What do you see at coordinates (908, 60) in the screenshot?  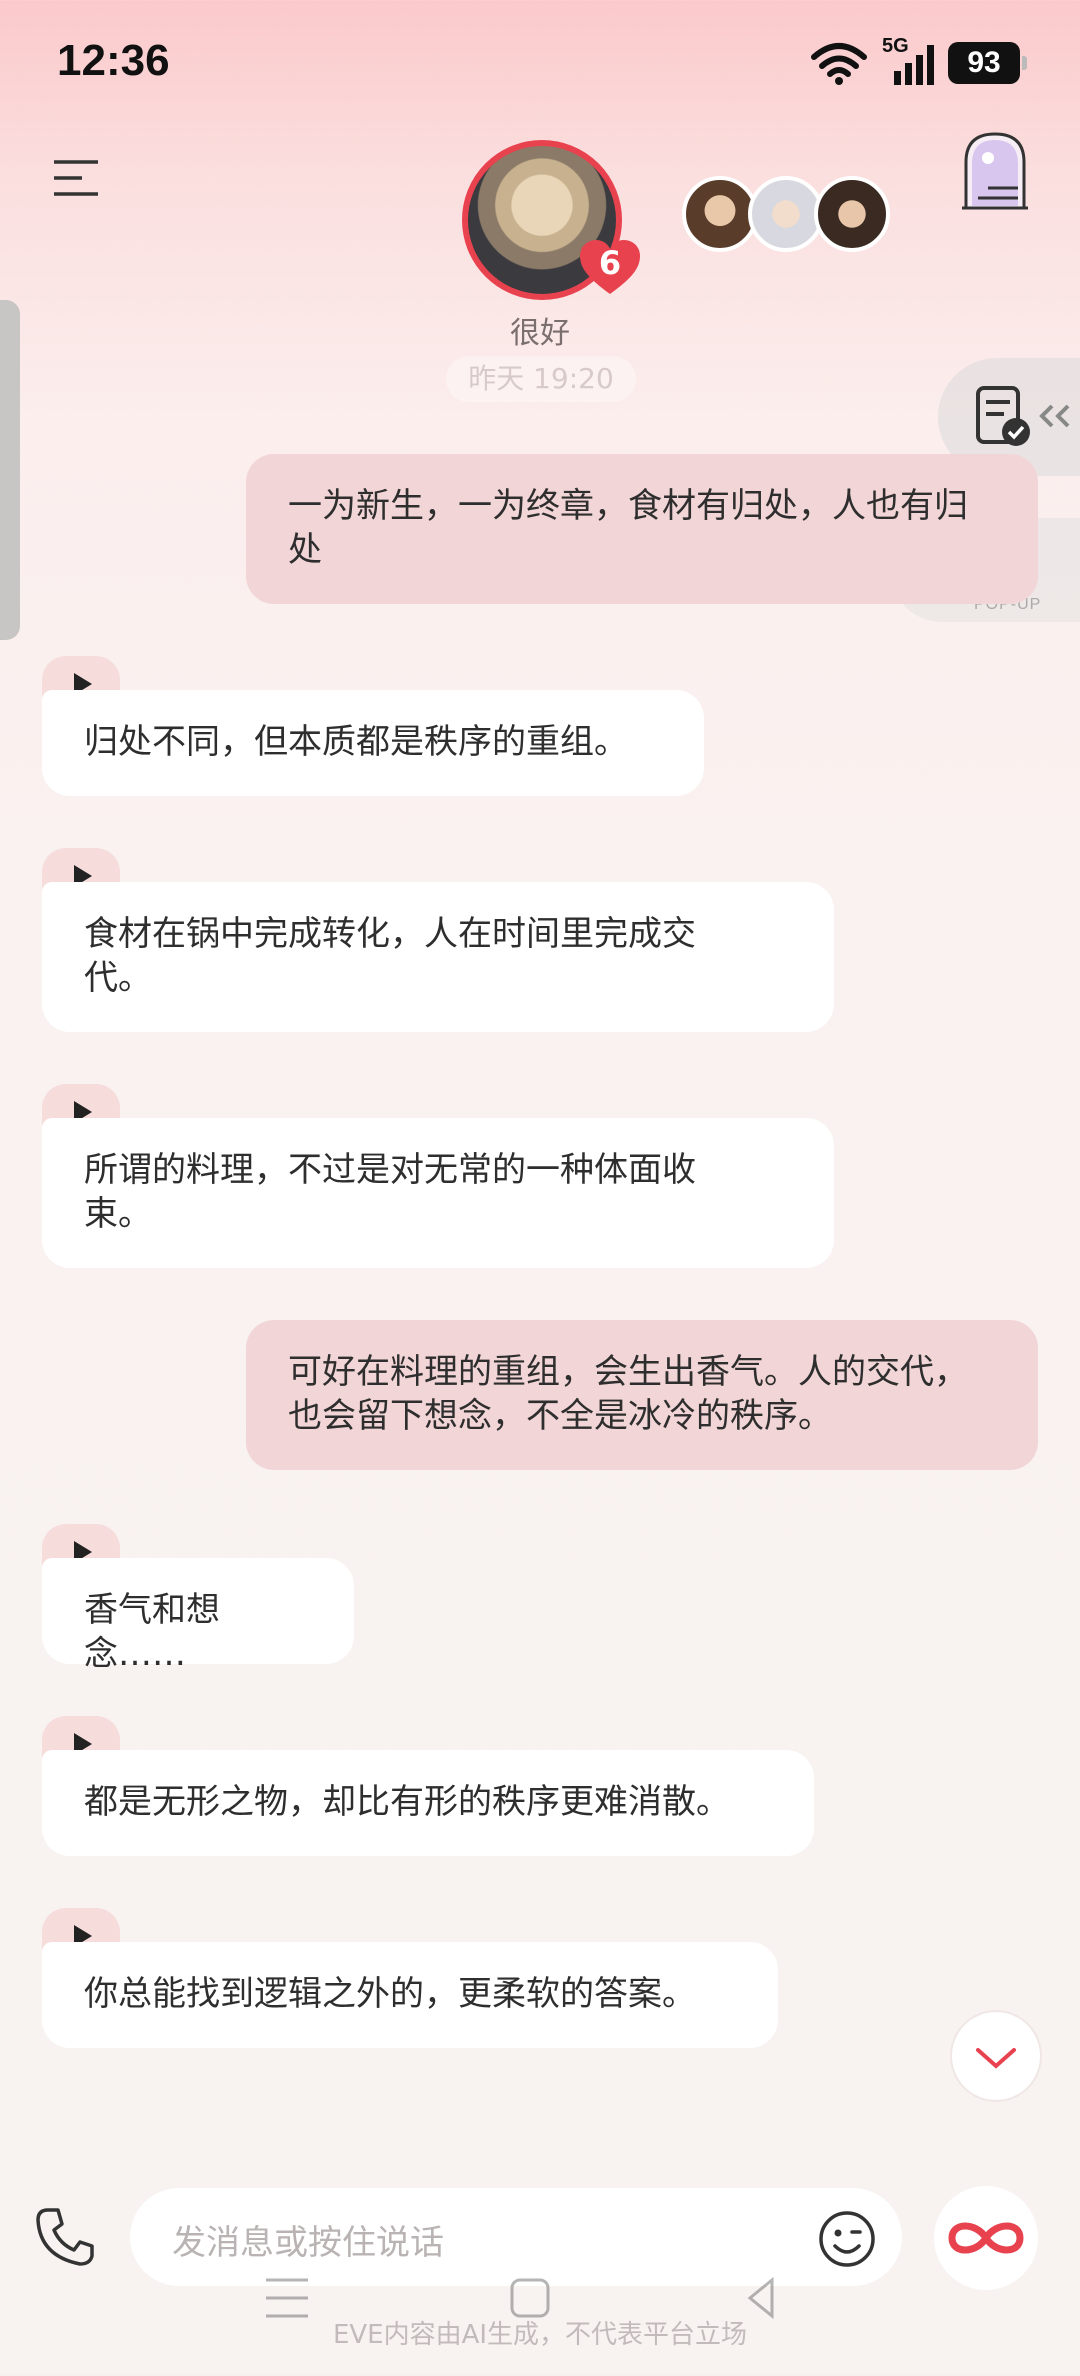 I see `signal-icon: 5G` at bounding box center [908, 60].